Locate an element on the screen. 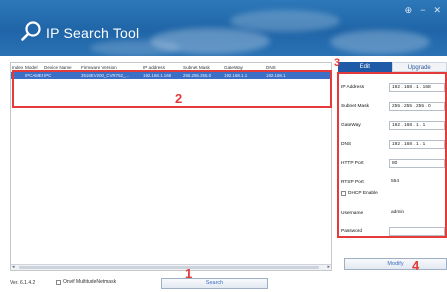 The image size is (447, 292). annotation-number-1: 1 is located at coordinates (189, 273).